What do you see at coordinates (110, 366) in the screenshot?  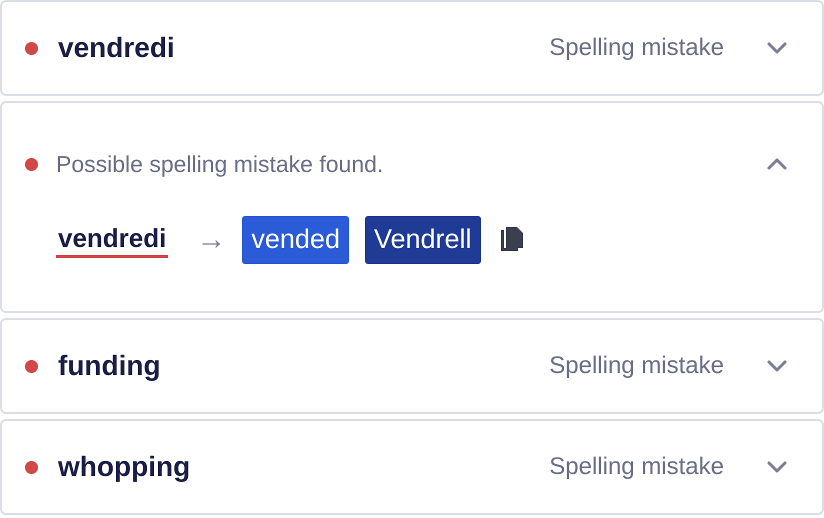 I see `misspelled-word: funding` at bounding box center [110, 366].